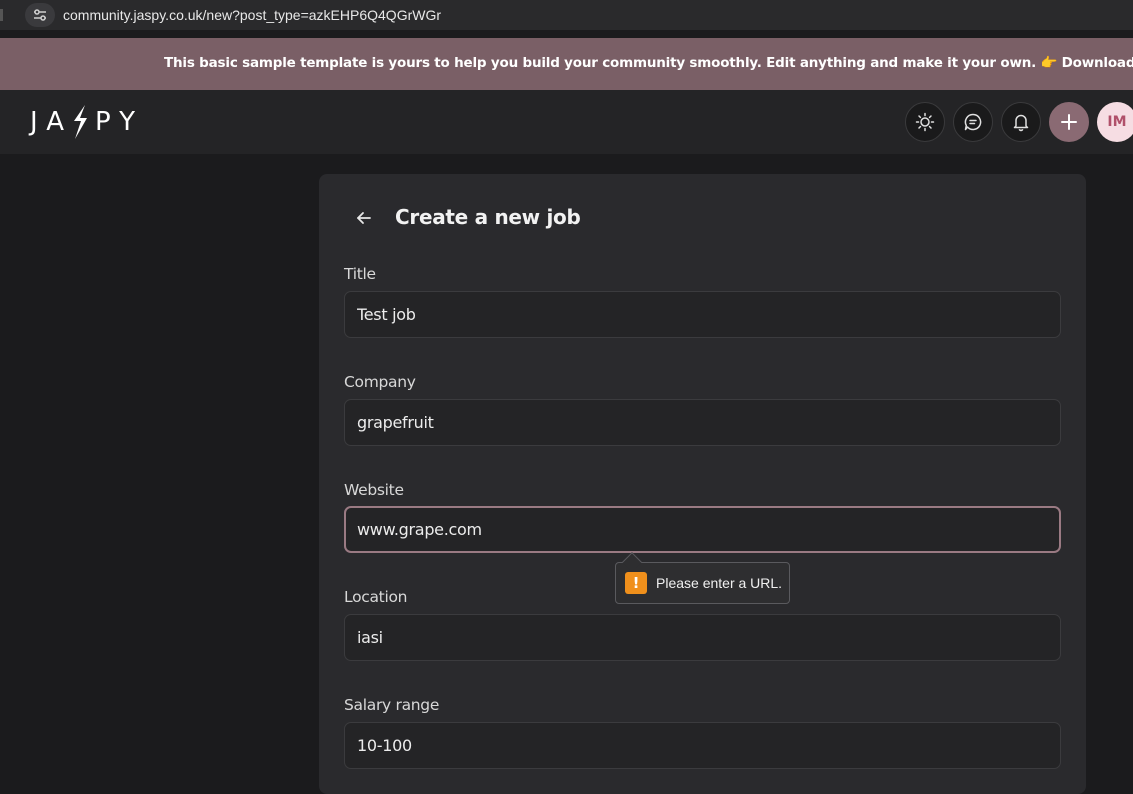 The image size is (1133, 794). I want to click on site-settings-icon, so click(40, 15).